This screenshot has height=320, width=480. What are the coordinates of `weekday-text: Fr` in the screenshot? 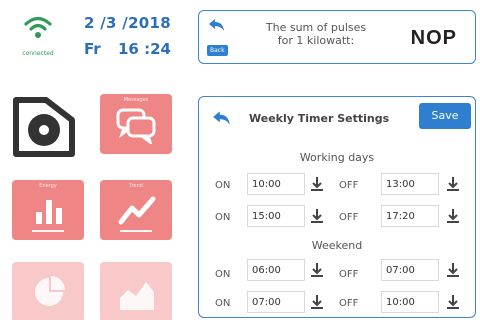 It's located at (92, 49).